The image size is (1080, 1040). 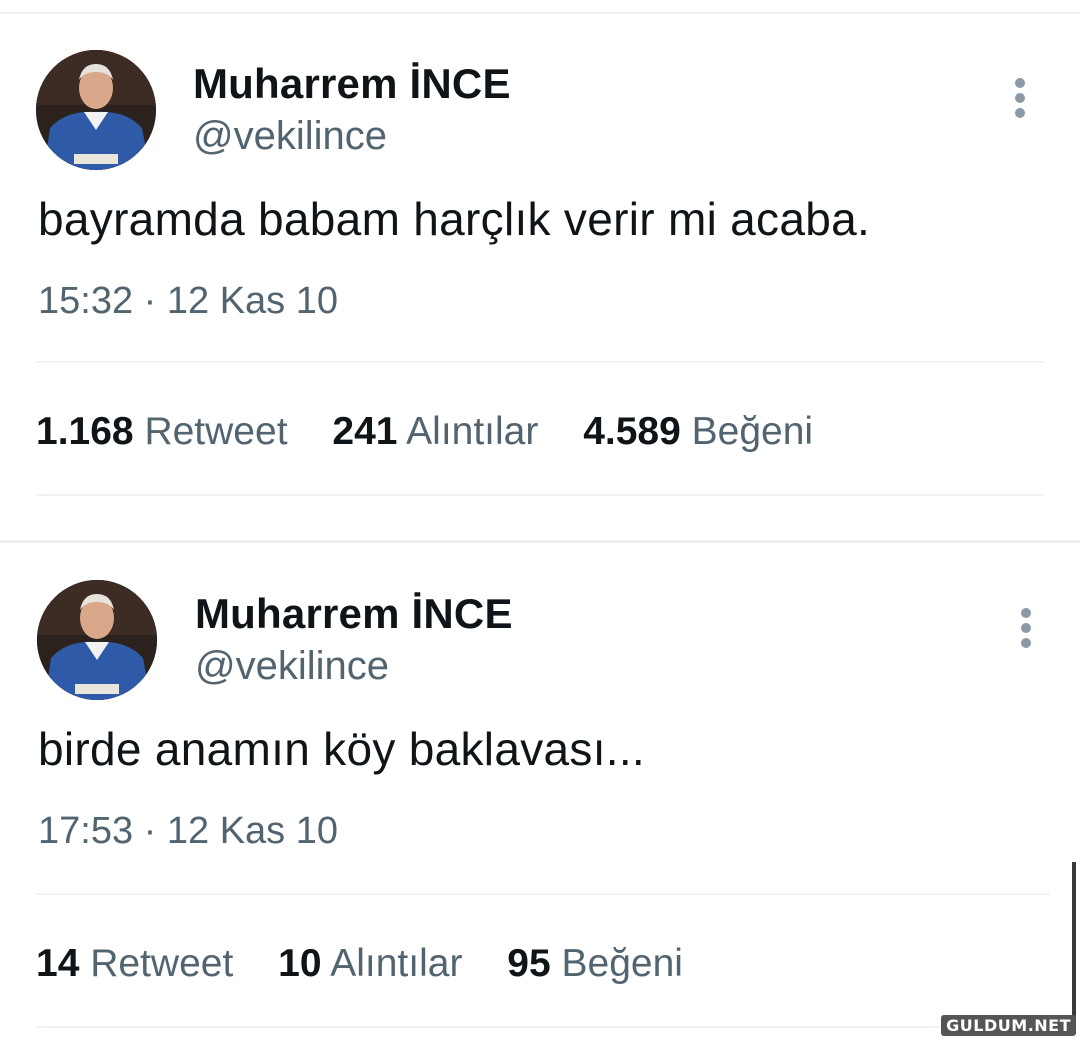 I want to click on tweet-text: bayramda babam harçlık verir mi acaba., so click(x=454, y=219).